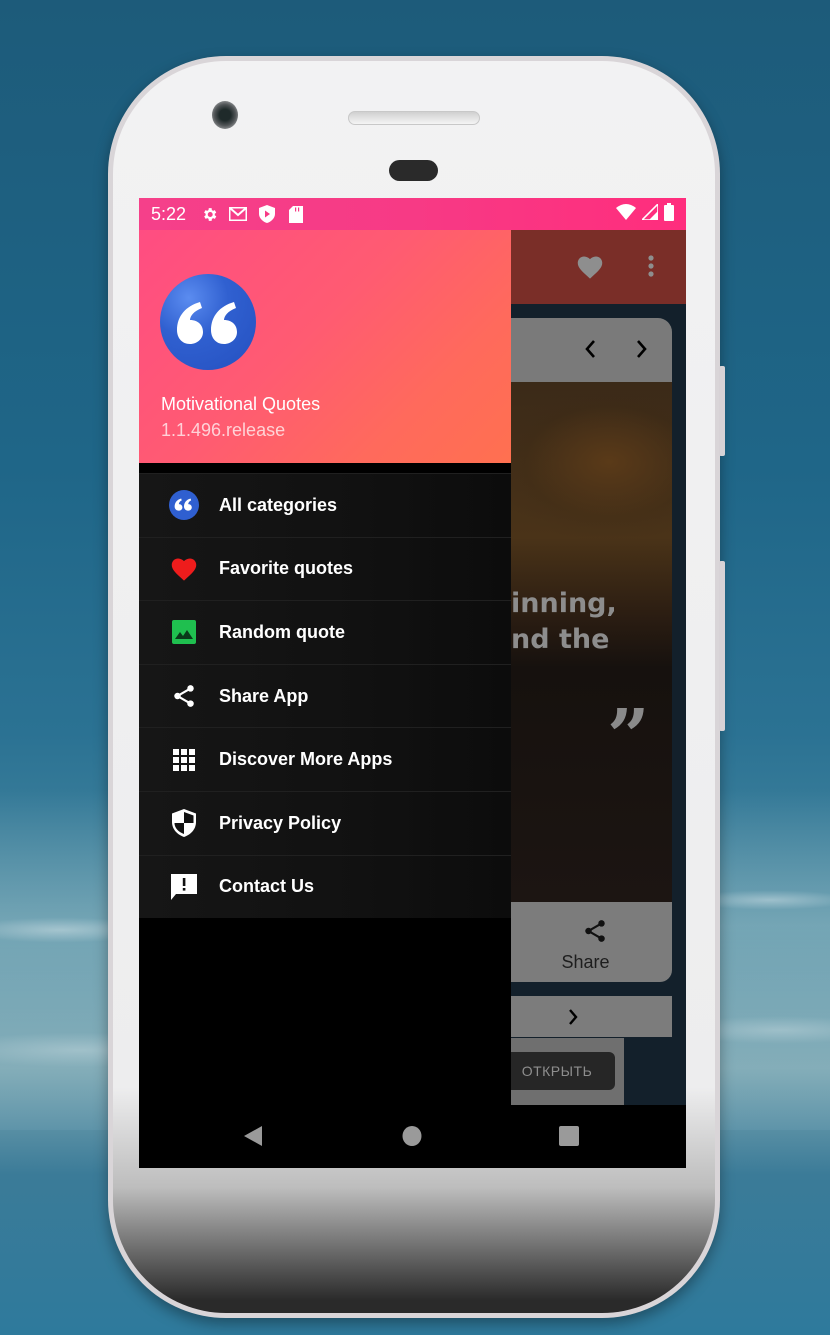 The width and height of the screenshot is (830, 1335). I want to click on menu-item-random-quote: Random quote, so click(325, 632).